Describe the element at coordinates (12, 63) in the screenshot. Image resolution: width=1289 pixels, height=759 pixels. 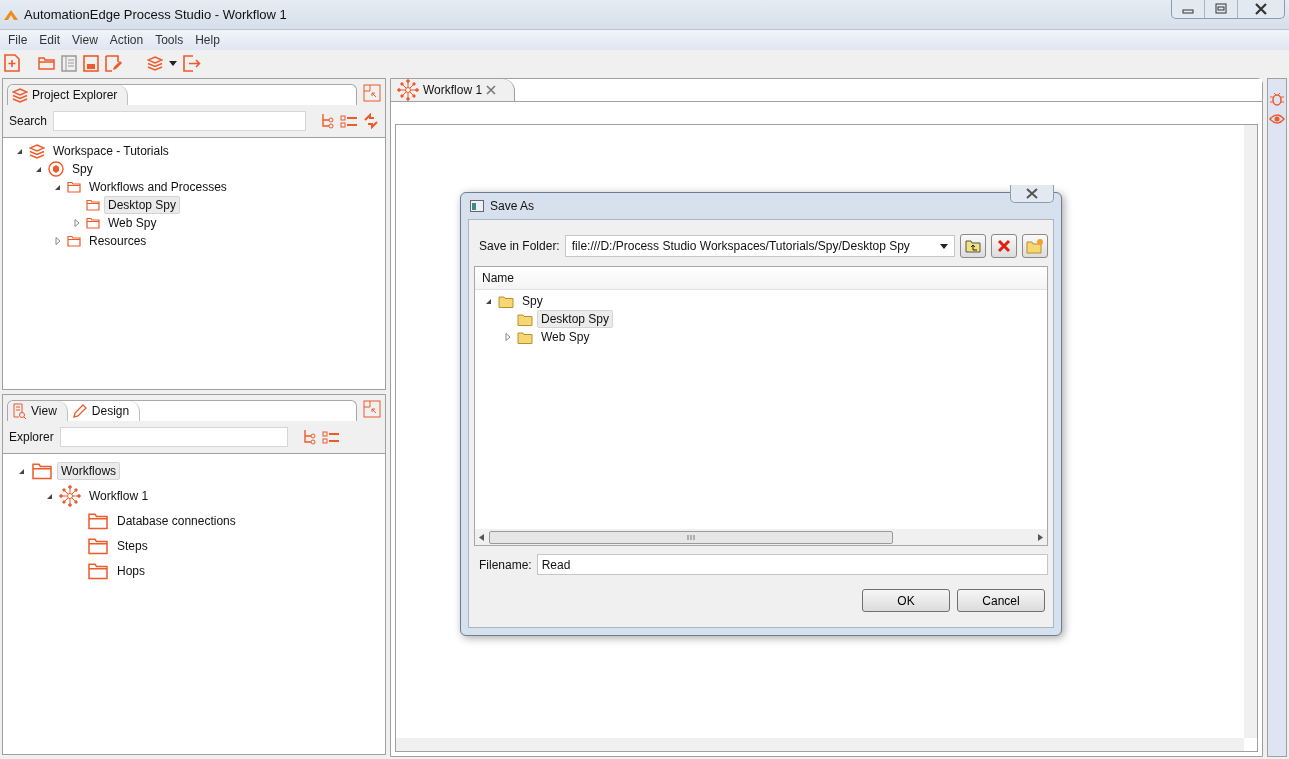
I see `new-file-icon` at that location.